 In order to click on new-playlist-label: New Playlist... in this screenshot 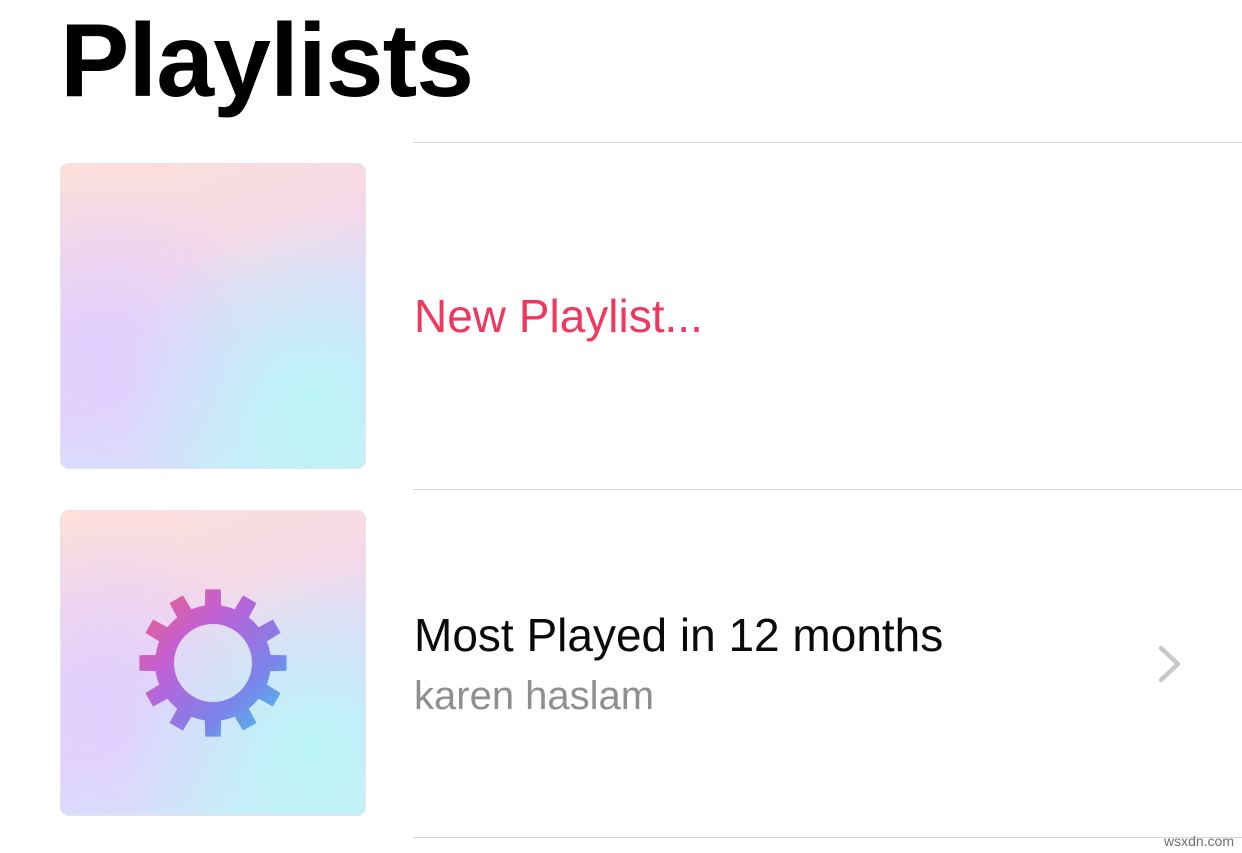, I will do `click(558, 316)`.